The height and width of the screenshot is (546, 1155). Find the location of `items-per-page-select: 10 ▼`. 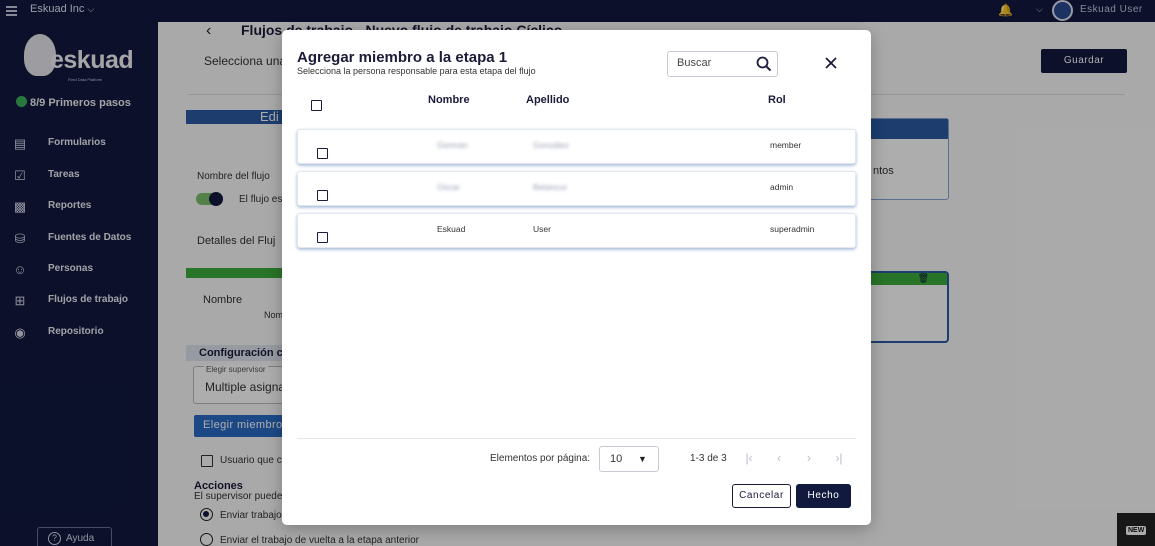

items-per-page-select: 10 ▼ is located at coordinates (629, 459).